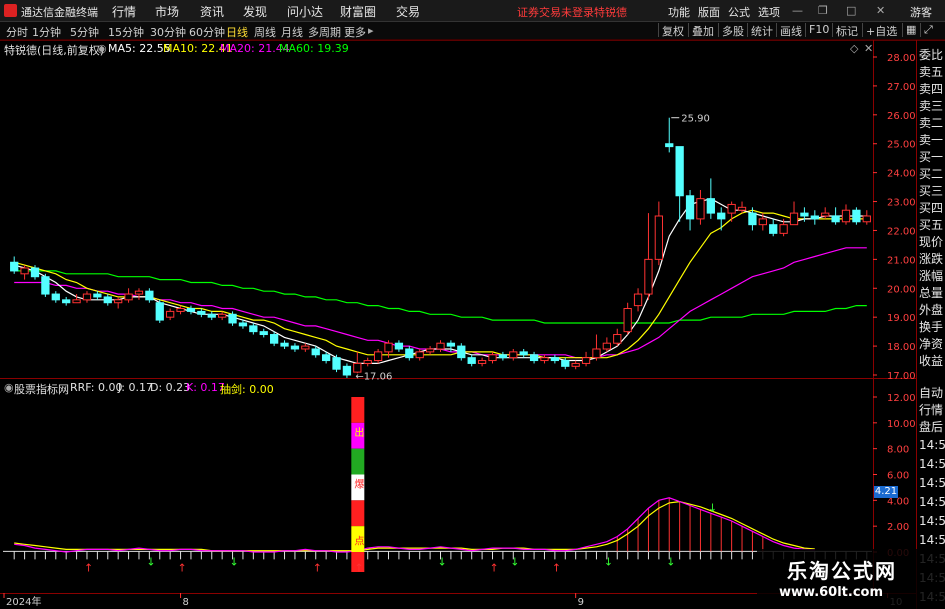 This screenshot has height=609, width=945. What do you see at coordinates (359, 541) in the screenshot?
I see `signal-bar-text: 点` at bounding box center [359, 541].